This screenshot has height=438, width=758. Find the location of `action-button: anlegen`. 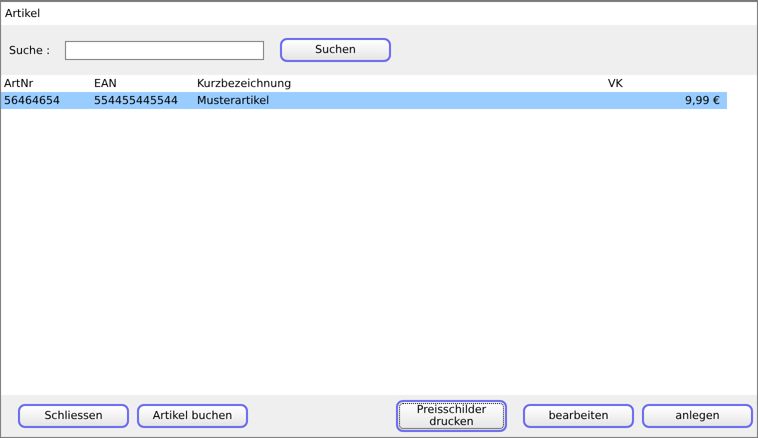

action-button: anlegen is located at coordinates (697, 416).